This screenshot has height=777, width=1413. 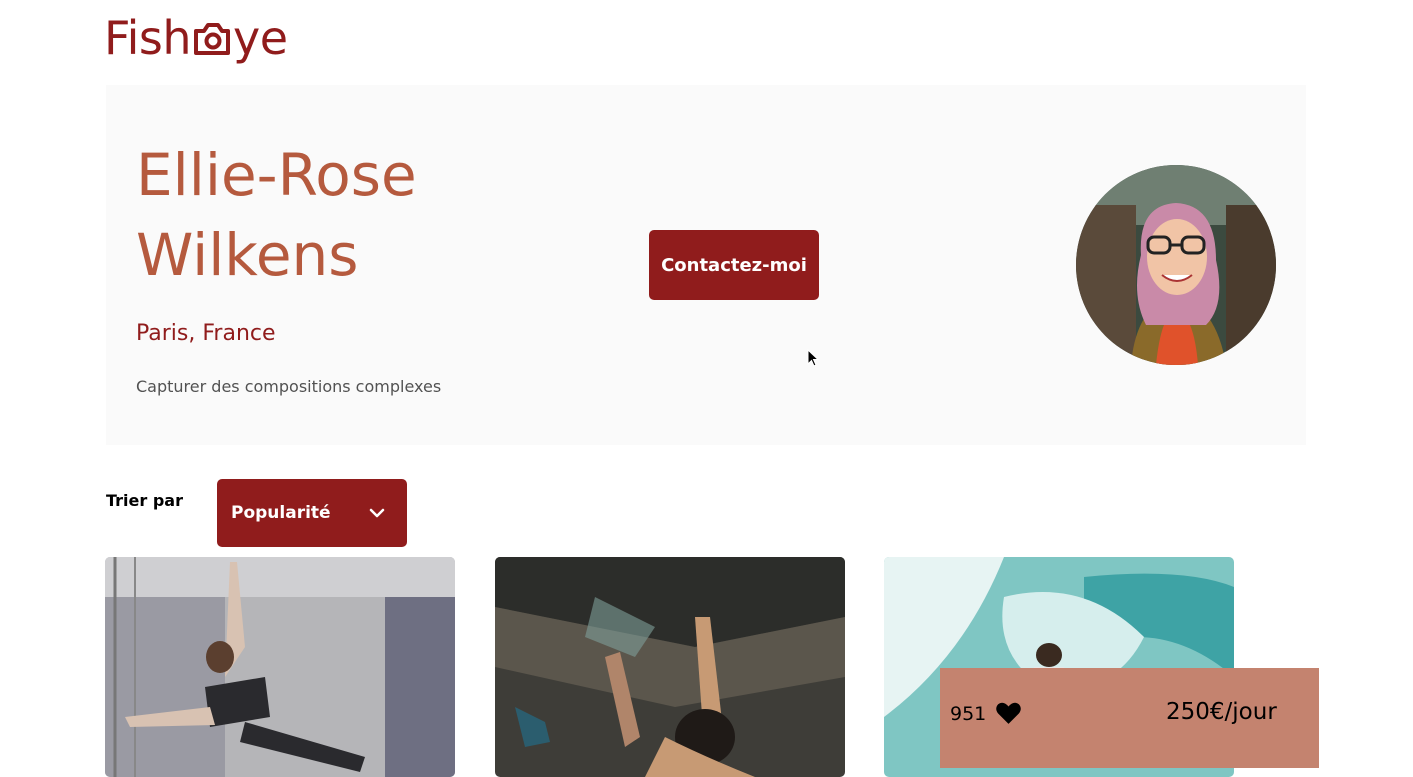 I want to click on avatar, so click(x=1176, y=265).